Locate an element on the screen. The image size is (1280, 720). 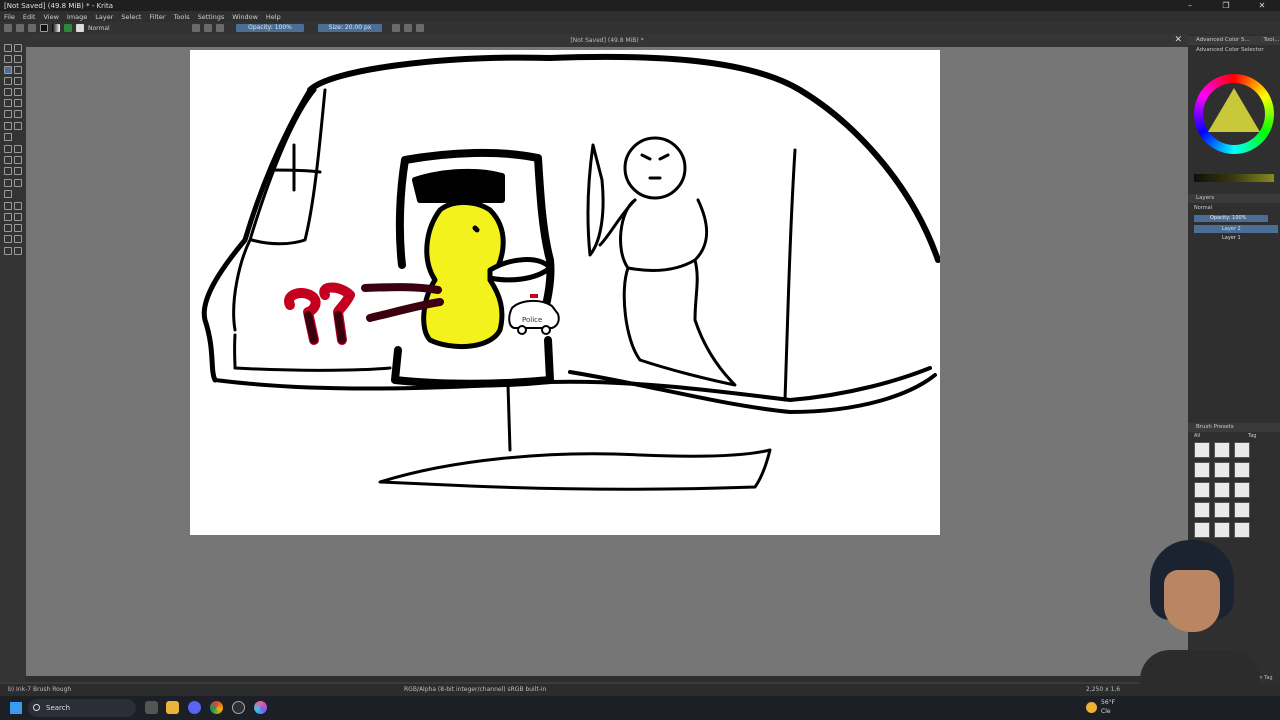
weather-icon is located at coordinates (1091, 707).